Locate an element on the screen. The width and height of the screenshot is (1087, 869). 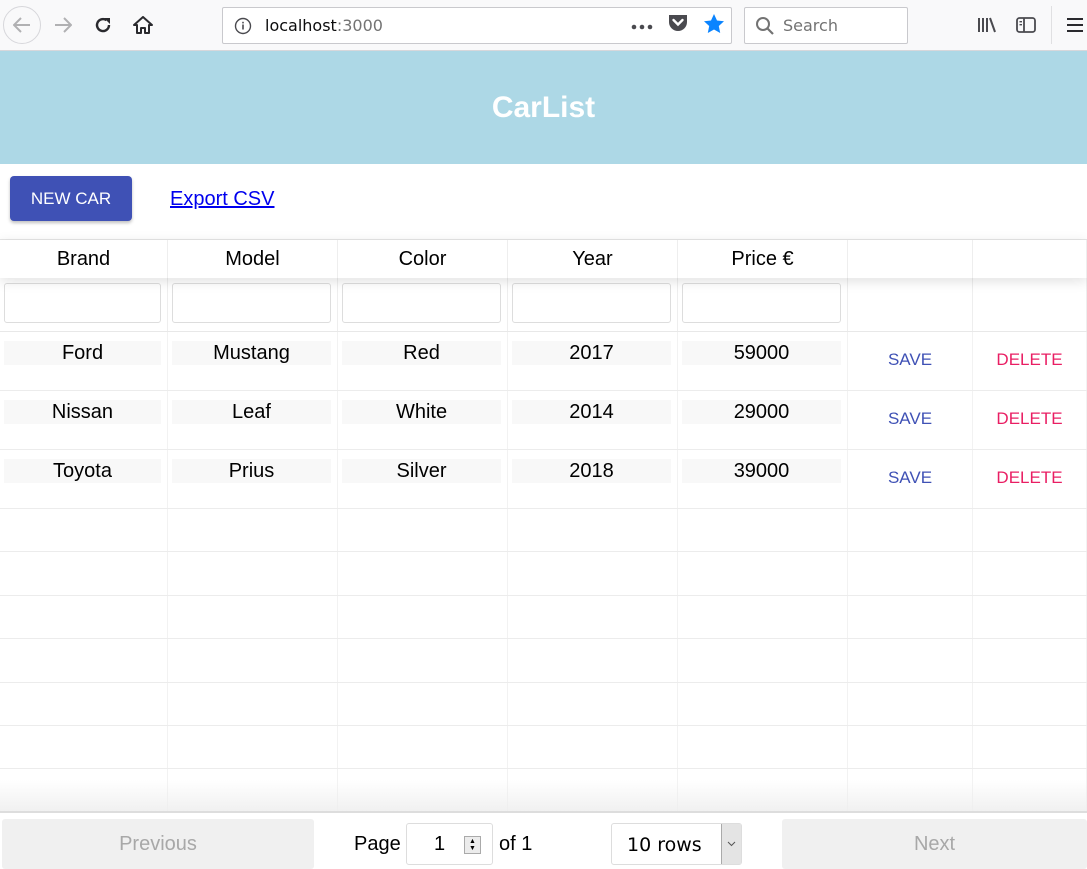
home-button is located at coordinates (143, 25).